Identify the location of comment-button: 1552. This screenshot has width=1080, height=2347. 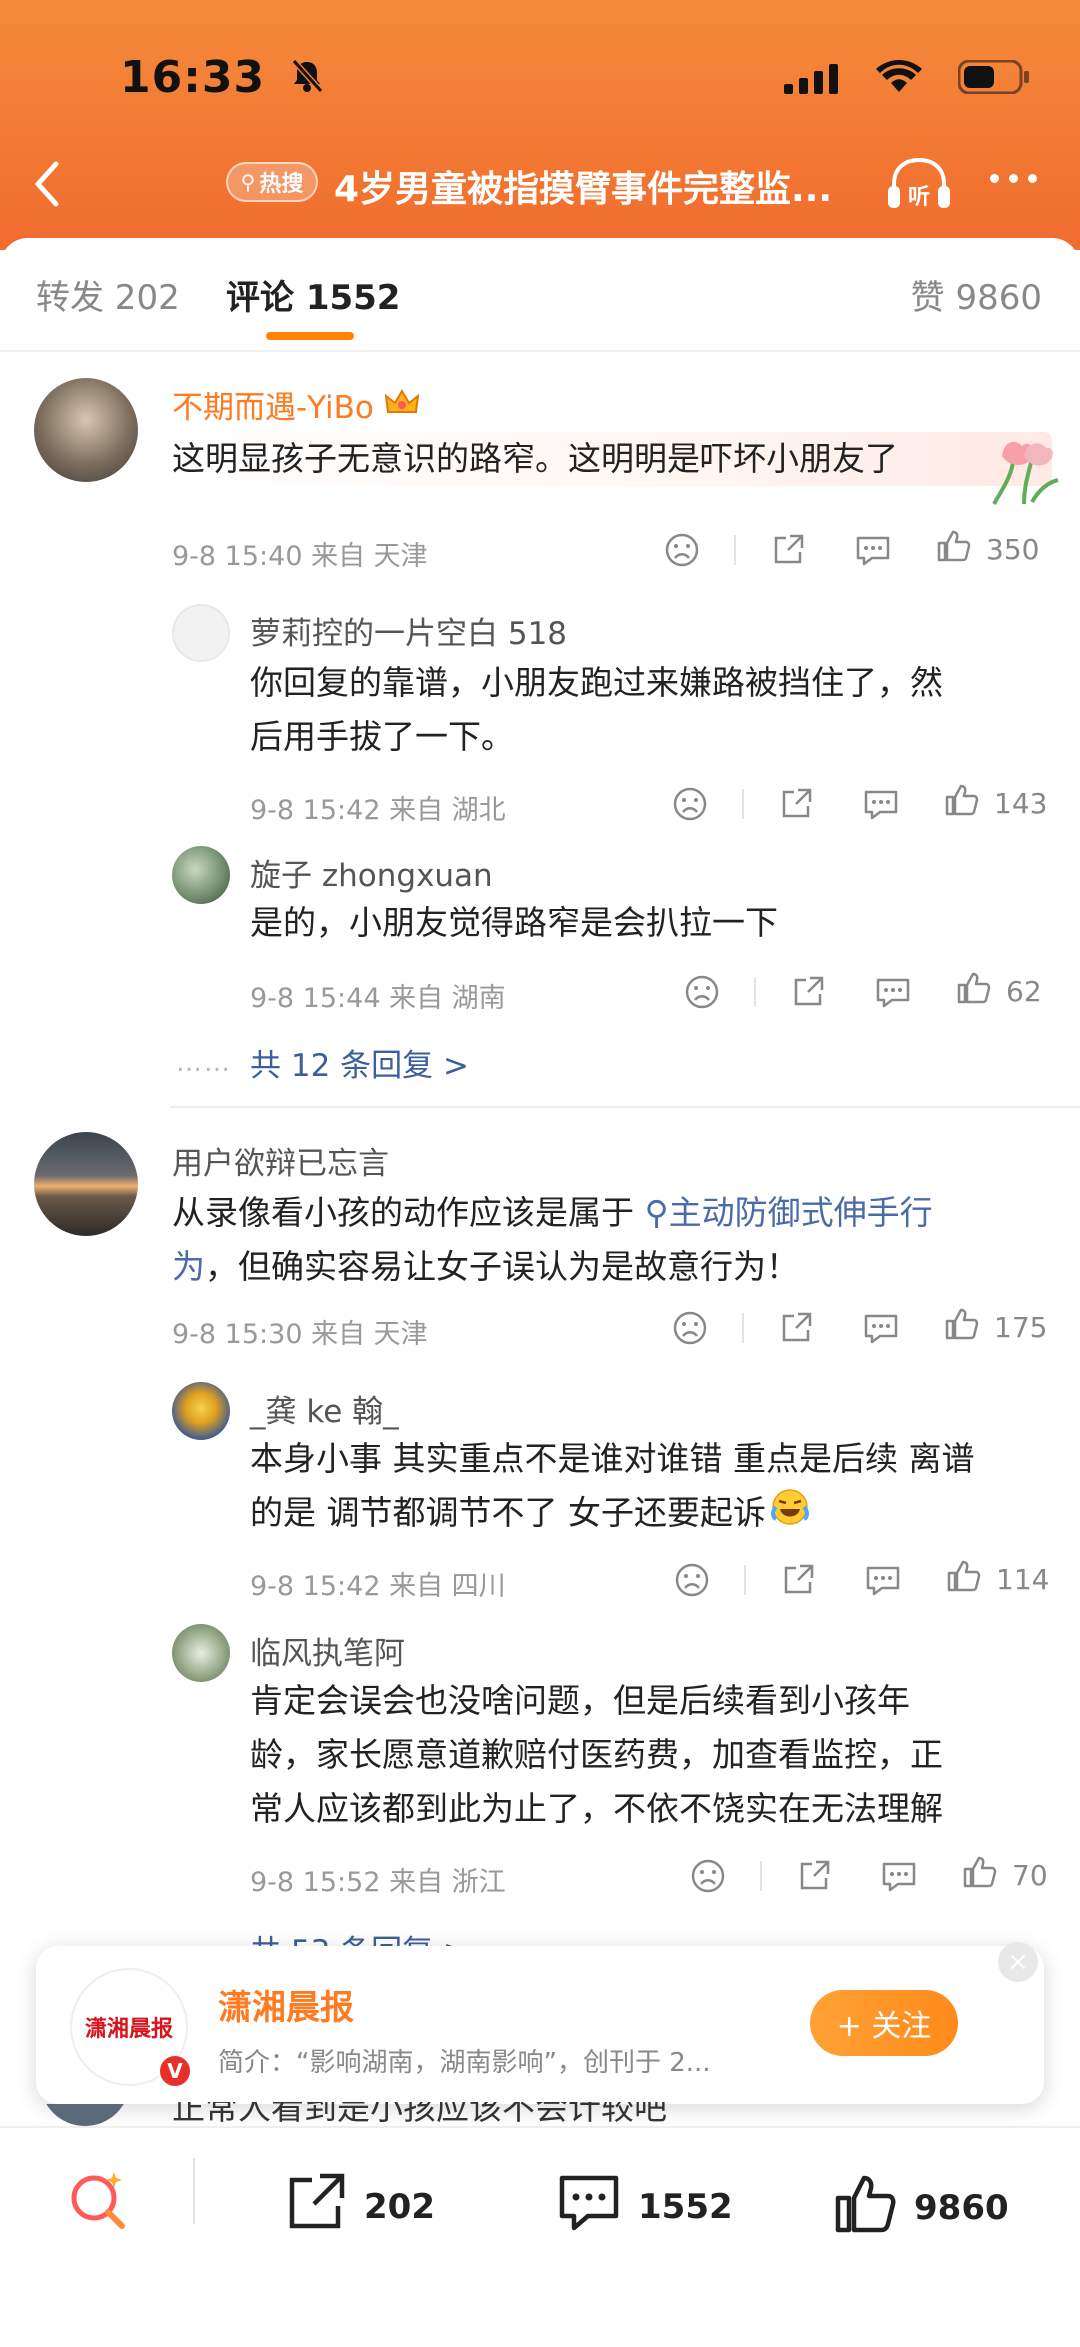
(644, 2206).